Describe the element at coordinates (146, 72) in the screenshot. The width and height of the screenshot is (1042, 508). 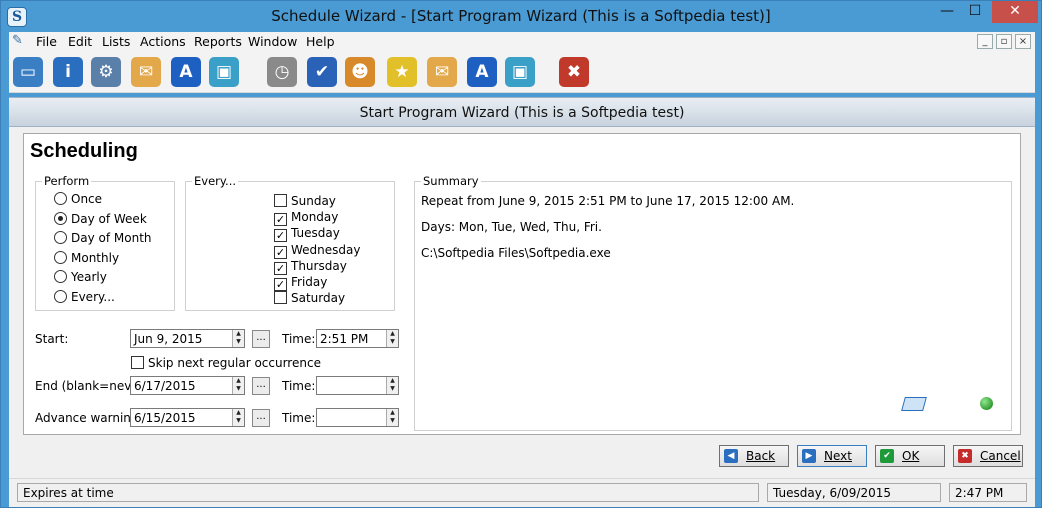
I see `add-email-icon: ✉` at that location.